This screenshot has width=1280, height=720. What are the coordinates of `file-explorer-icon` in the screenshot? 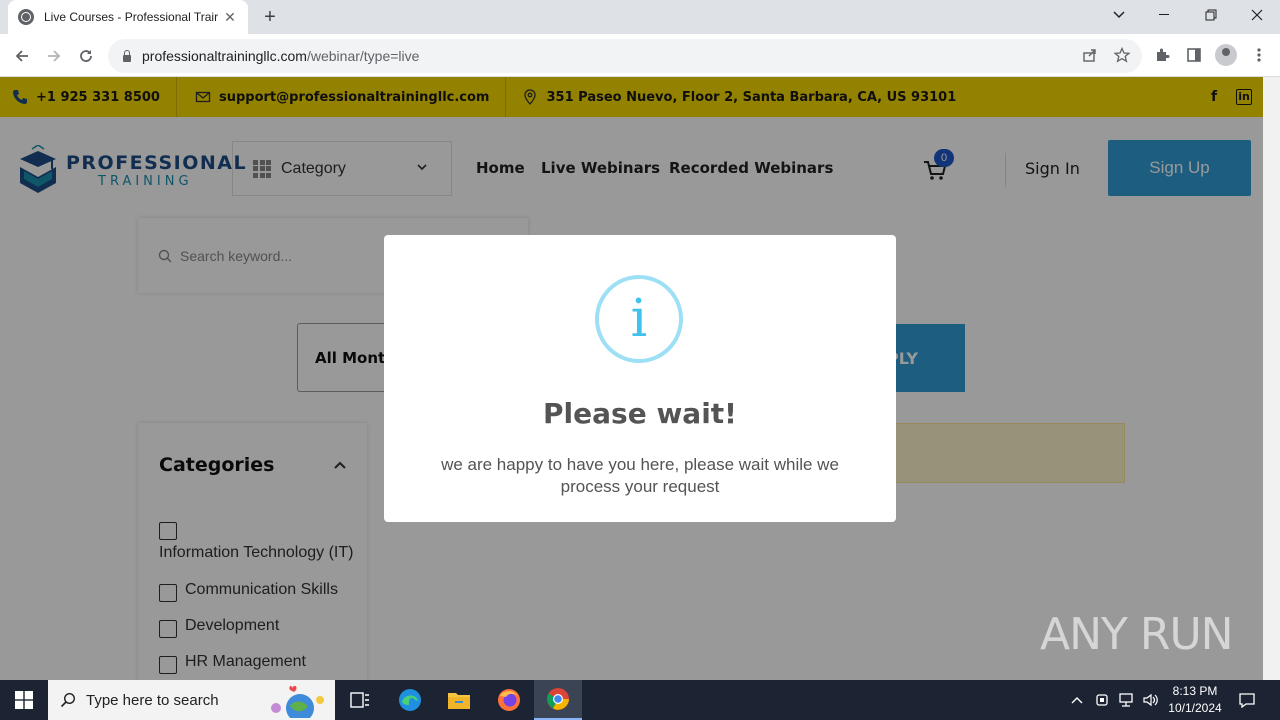 It's located at (459, 700).